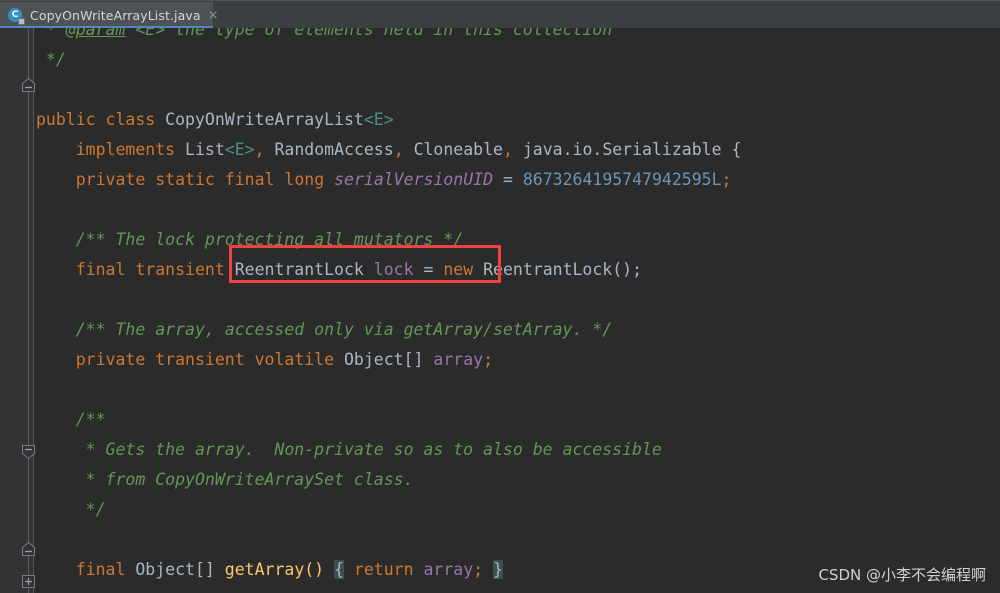 Image resolution: width=1000 pixels, height=593 pixels. What do you see at coordinates (56, 449) in the screenshot?
I see `indent8` at bounding box center [56, 449].